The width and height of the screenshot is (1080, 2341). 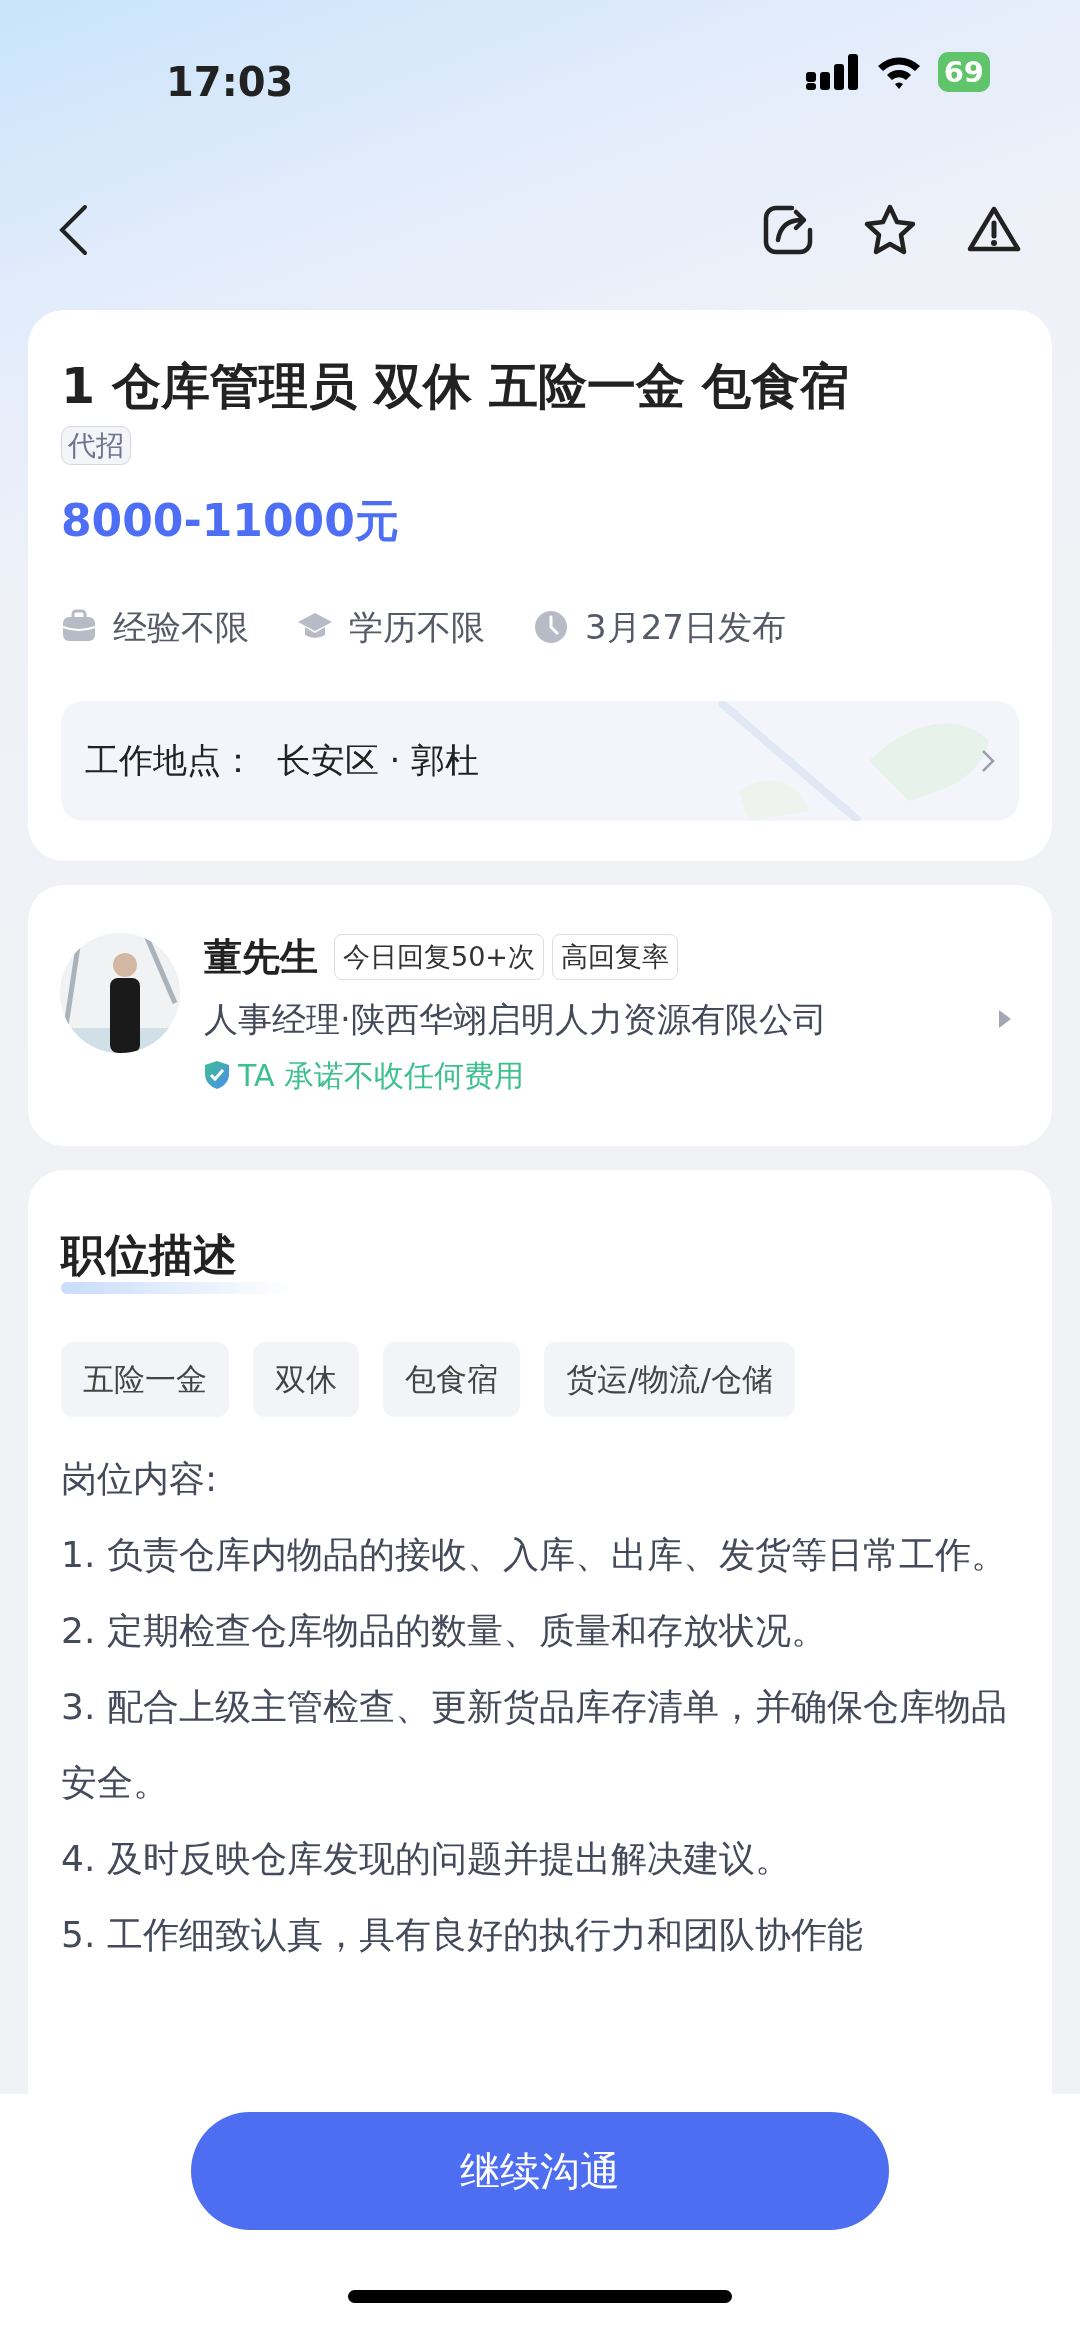 I want to click on benefit-tag: 双休, so click(x=306, y=1379).